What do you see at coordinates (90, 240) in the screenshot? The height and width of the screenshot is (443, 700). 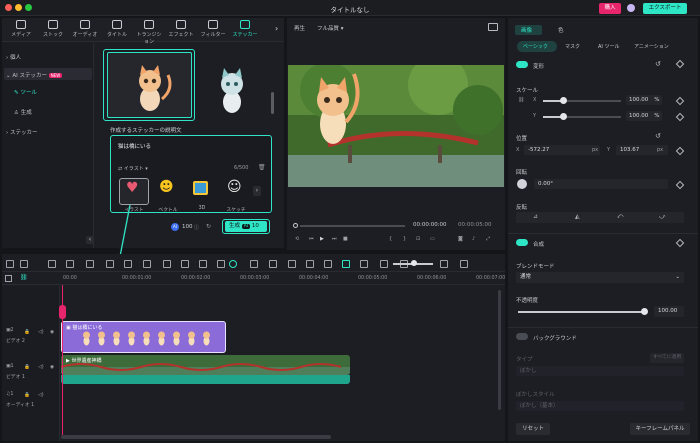 I see `collapse-sidebar-icon: ‹` at bounding box center [90, 240].